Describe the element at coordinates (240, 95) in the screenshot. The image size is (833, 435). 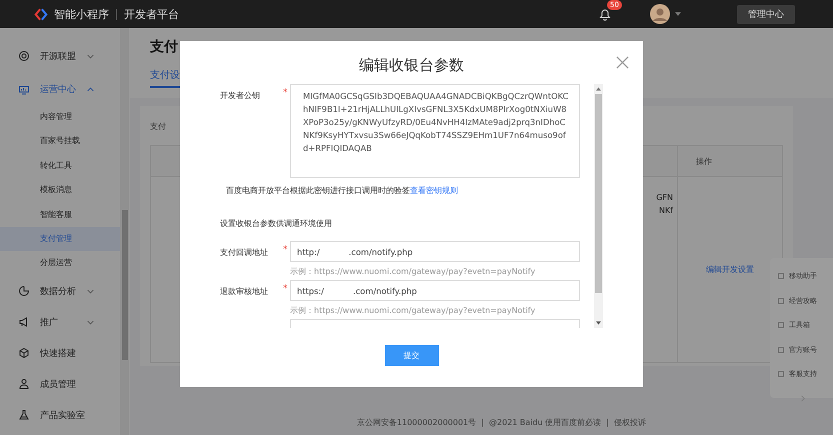
I see `field-label: 开发者公钥` at that location.